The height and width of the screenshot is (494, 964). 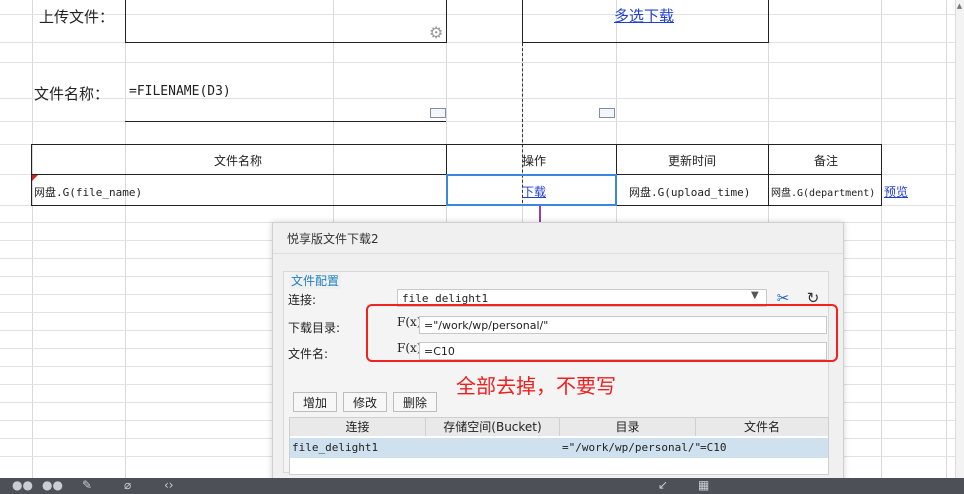 I want to click on gear-icon: ⚙, so click(x=437, y=33).